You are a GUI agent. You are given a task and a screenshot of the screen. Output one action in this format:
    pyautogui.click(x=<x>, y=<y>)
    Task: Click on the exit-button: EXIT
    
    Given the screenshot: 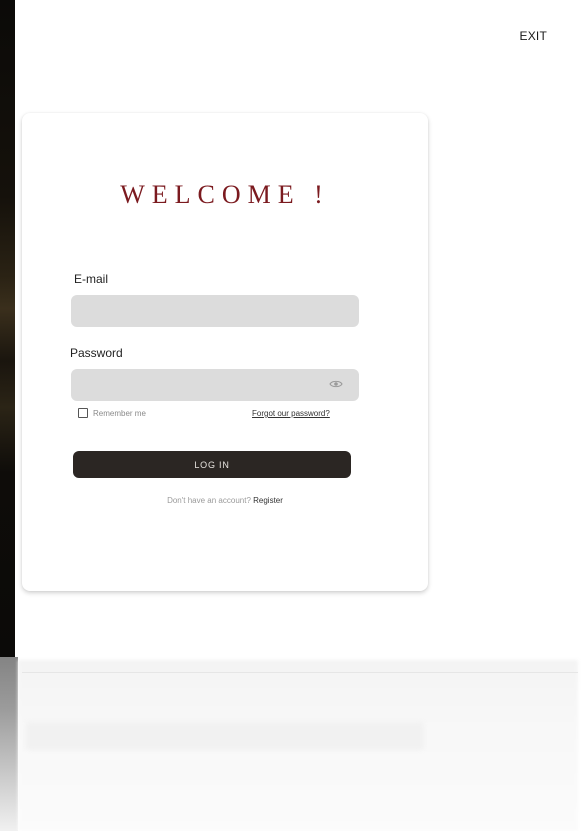 What is the action you would take?
    pyautogui.click(x=533, y=36)
    